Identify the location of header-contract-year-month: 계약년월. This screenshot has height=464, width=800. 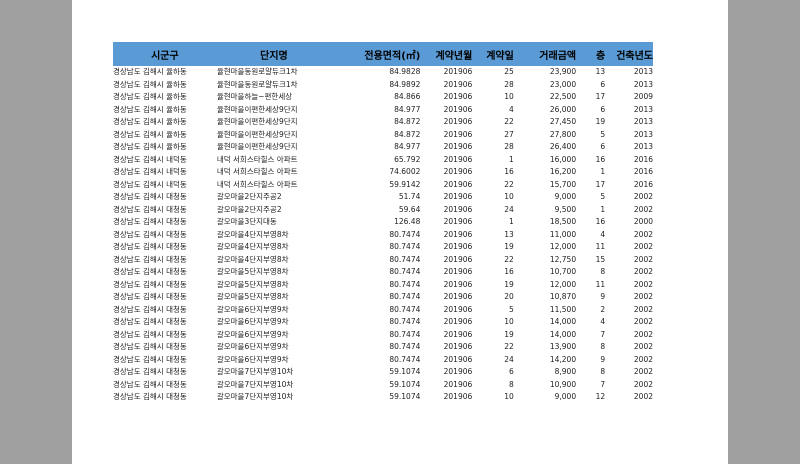
(446, 54).